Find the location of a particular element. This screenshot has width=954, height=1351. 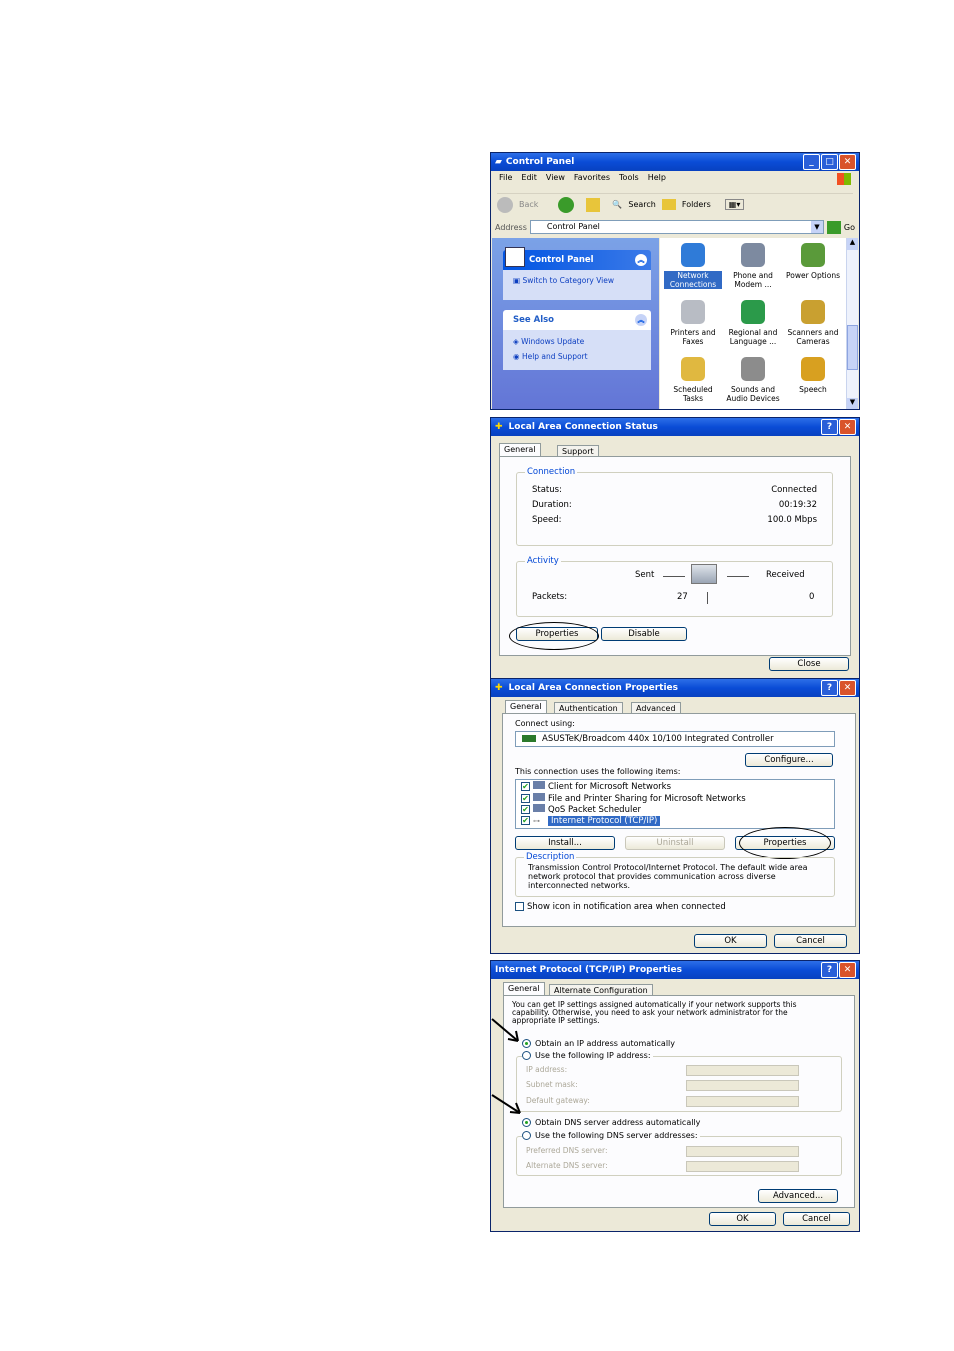

item-label: Internet Protocol (TCP/IP) is located at coordinates (604, 820).